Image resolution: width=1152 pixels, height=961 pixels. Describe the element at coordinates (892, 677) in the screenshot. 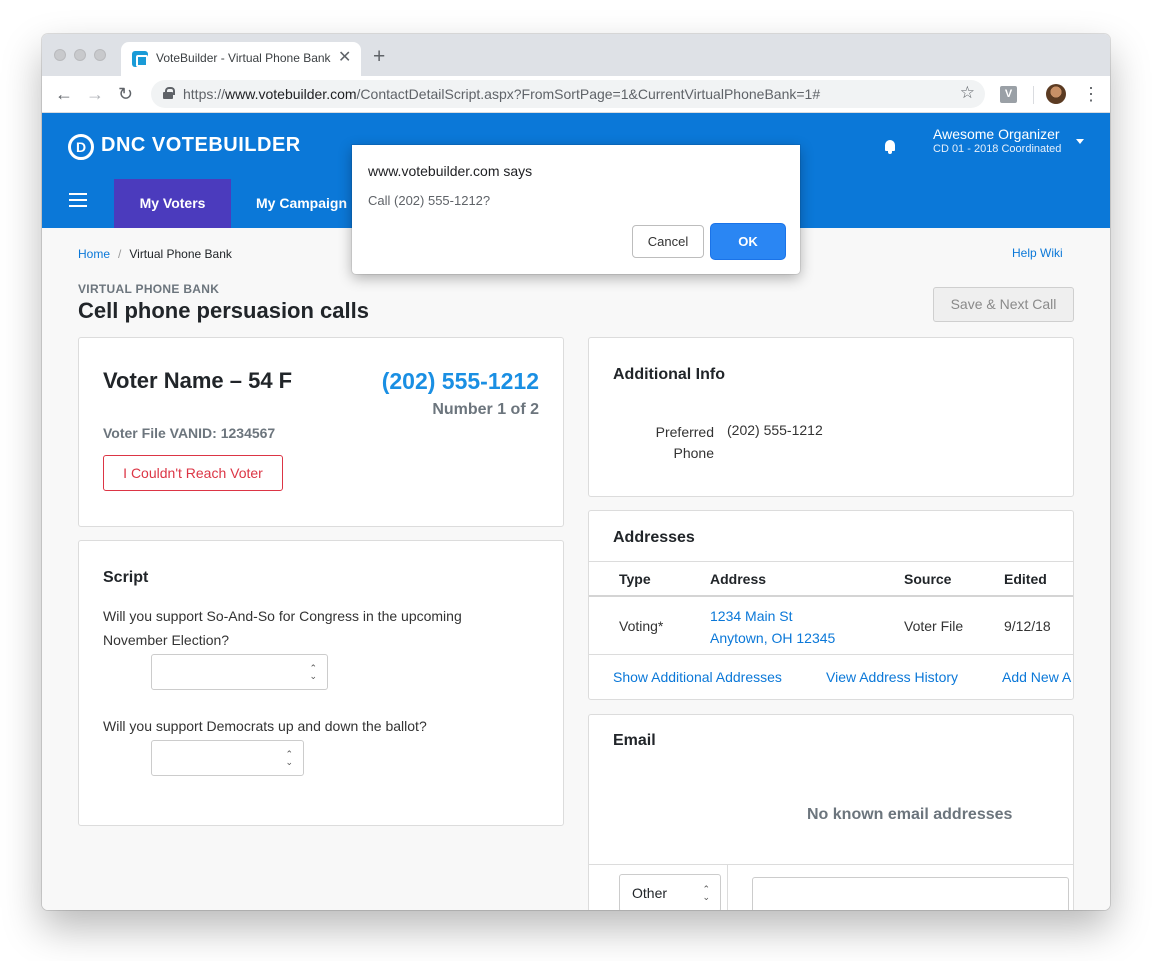

I see `view-address-history-link: View Address History` at that location.